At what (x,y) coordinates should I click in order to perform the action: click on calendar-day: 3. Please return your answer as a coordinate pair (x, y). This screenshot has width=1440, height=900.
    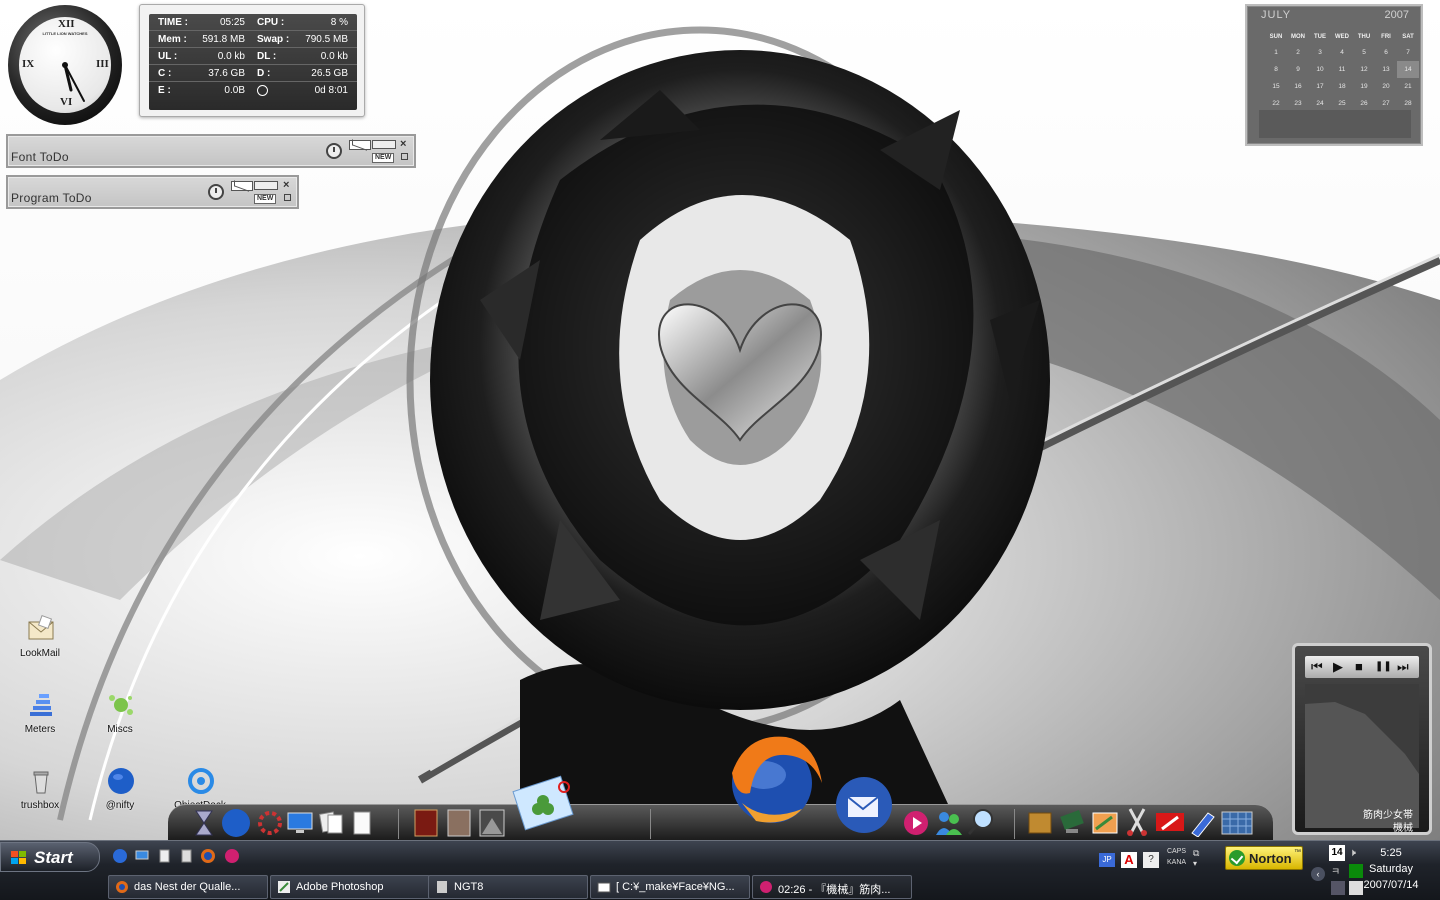
    Looking at the image, I should click on (1320, 52).